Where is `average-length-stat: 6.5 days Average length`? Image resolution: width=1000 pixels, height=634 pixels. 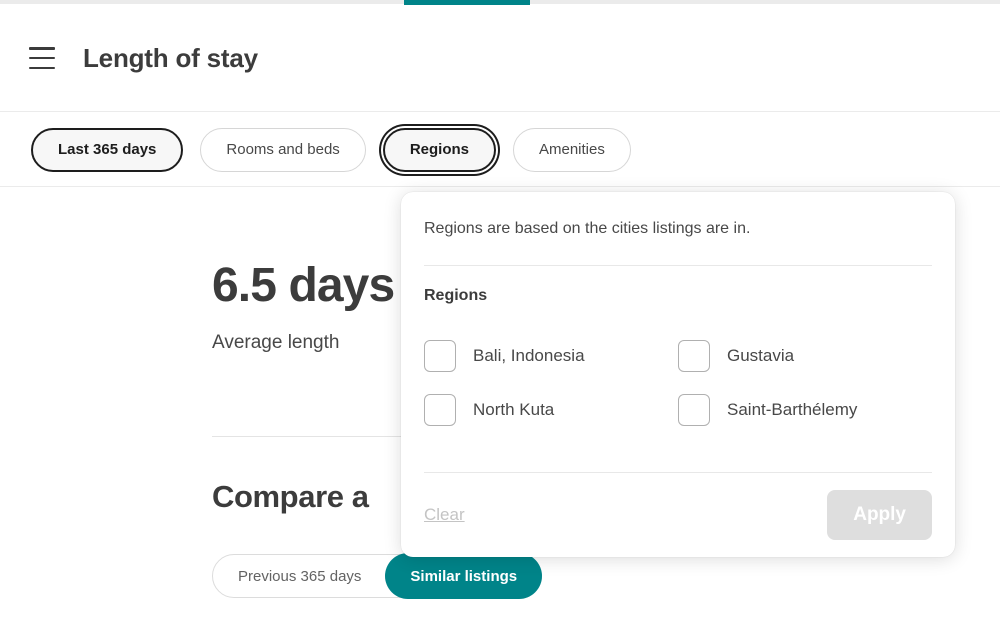 average-length-stat: 6.5 days Average length is located at coordinates (303, 306).